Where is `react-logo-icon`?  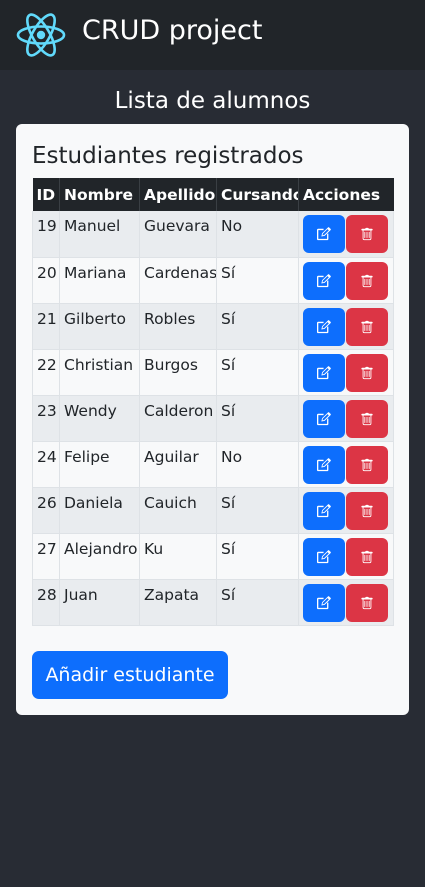
react-logo-icon is located at coordinates (41, 35).